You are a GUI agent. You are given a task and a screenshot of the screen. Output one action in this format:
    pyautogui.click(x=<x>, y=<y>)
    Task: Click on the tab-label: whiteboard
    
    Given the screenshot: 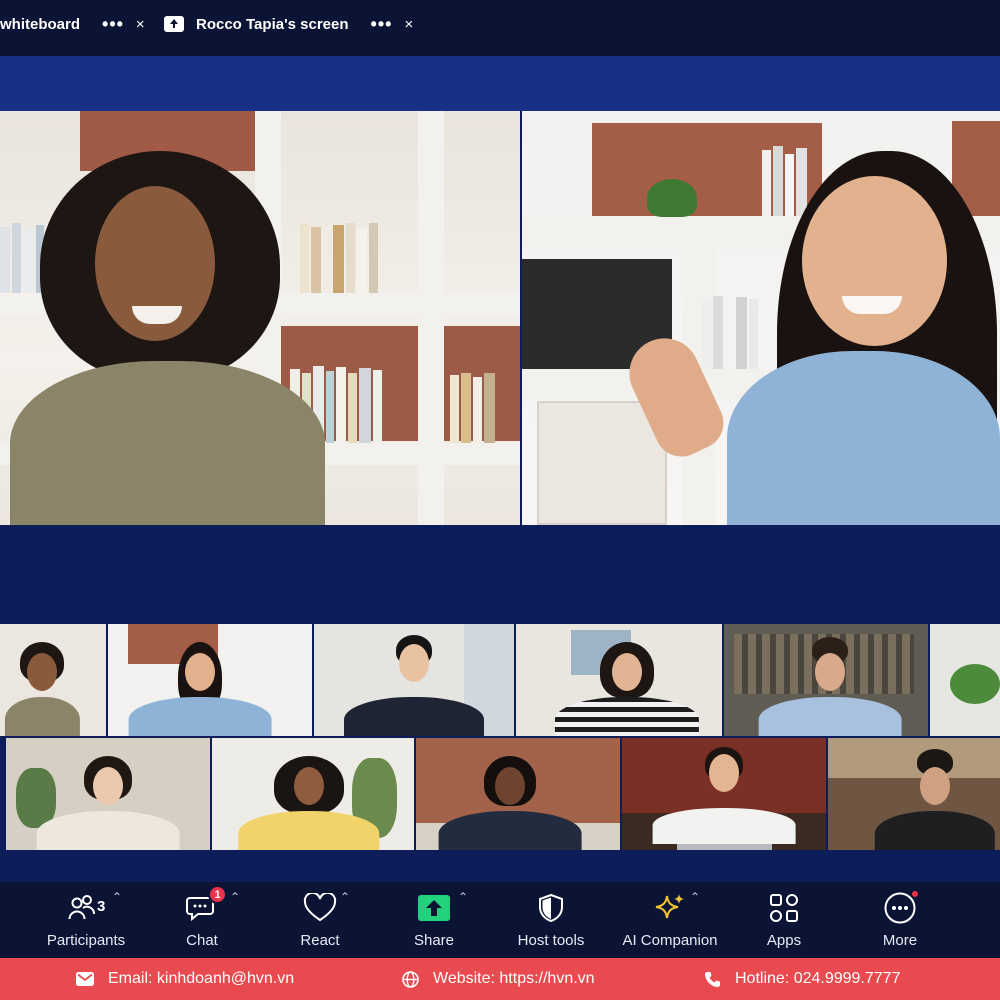 What is the action you would take?
    pyautogui.click(x=40, y=24)
    